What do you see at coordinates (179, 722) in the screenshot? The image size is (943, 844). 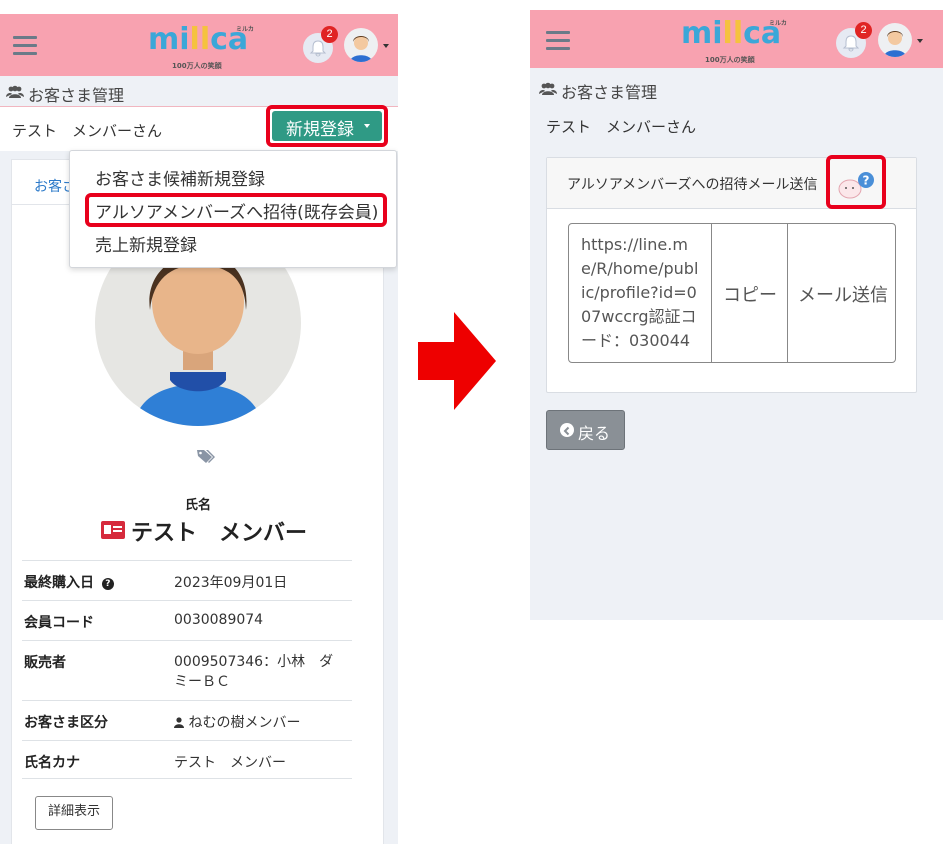 I see `person-icon` at bounding box center [179, 722].